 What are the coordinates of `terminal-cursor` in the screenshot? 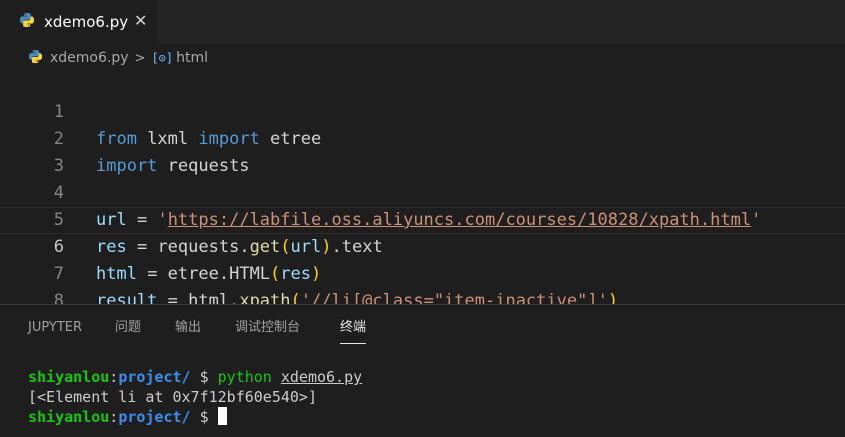 It's located at (222, 416).